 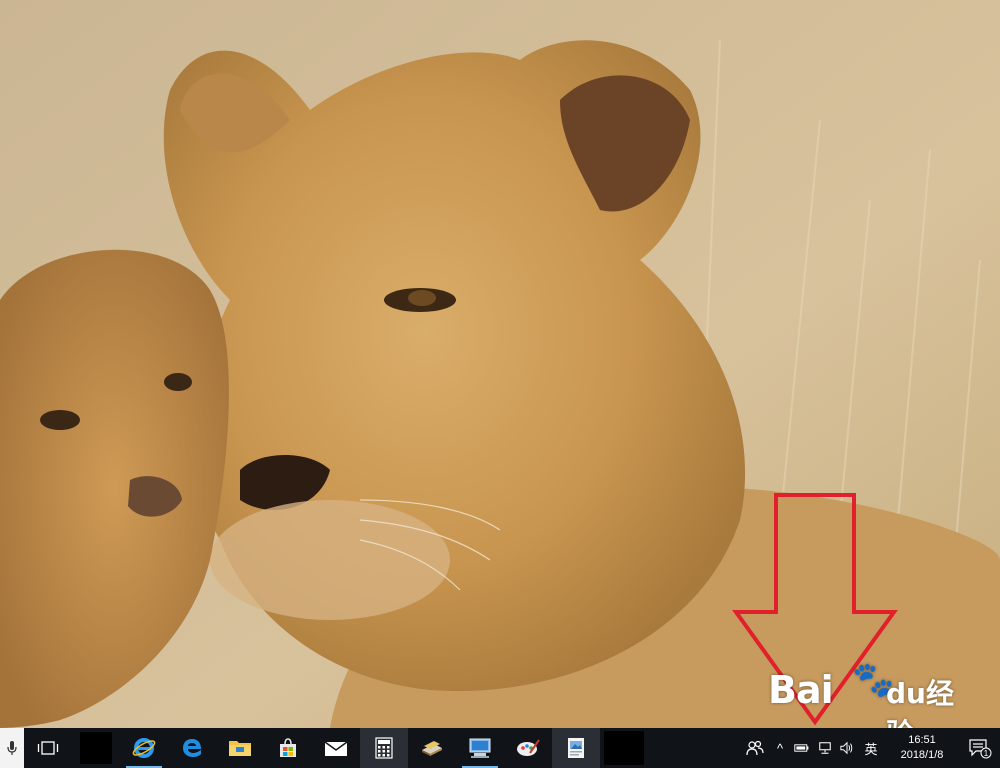 I want to click on taskbar-app-calculator, so click(x=384, y=748).